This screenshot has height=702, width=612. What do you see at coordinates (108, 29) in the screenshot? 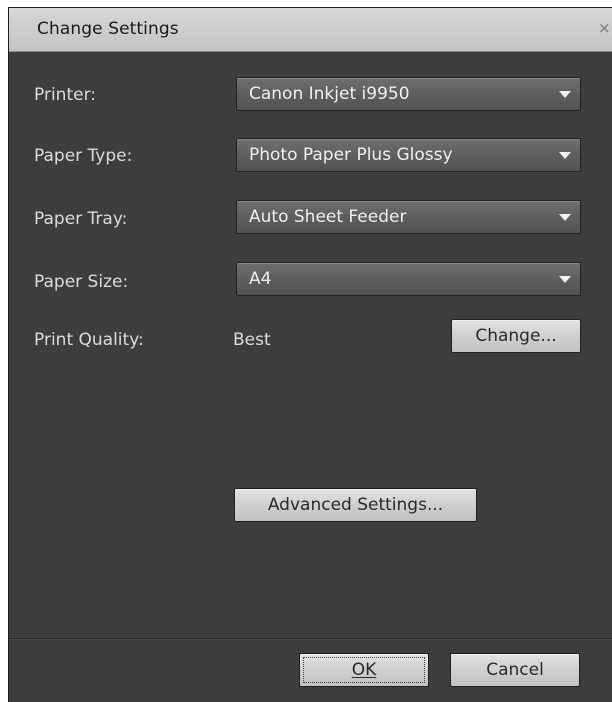
I see `dialog-title: Change Settings` at bounding box center [108, 29].